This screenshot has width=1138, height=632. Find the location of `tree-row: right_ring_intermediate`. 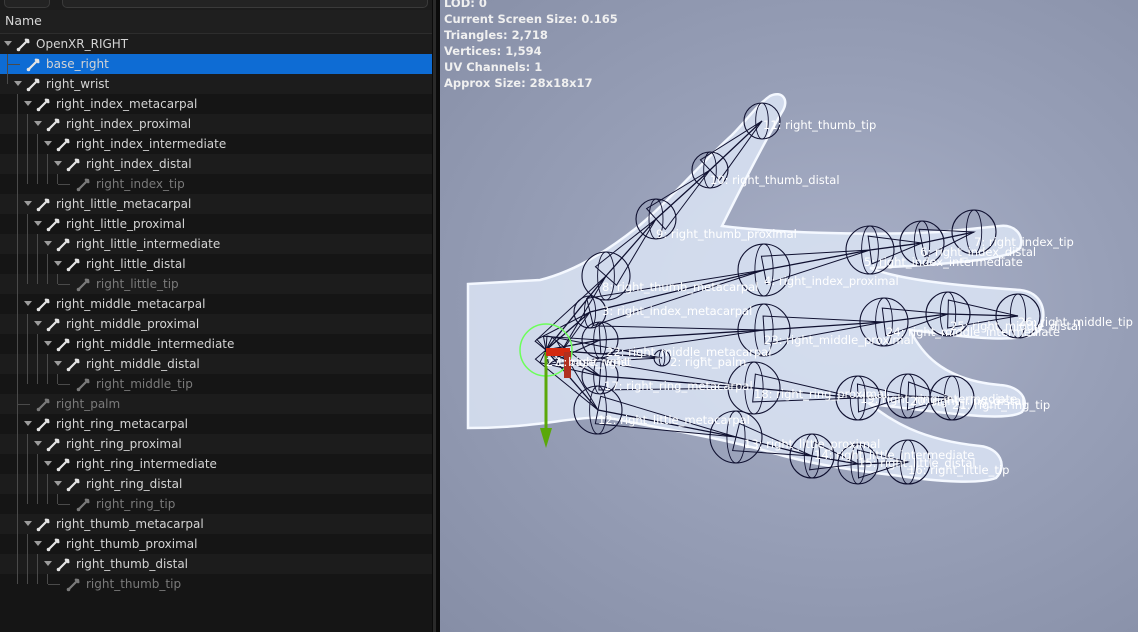

tree-row: right_ring_intermediate is located at coordinates (216, 464).